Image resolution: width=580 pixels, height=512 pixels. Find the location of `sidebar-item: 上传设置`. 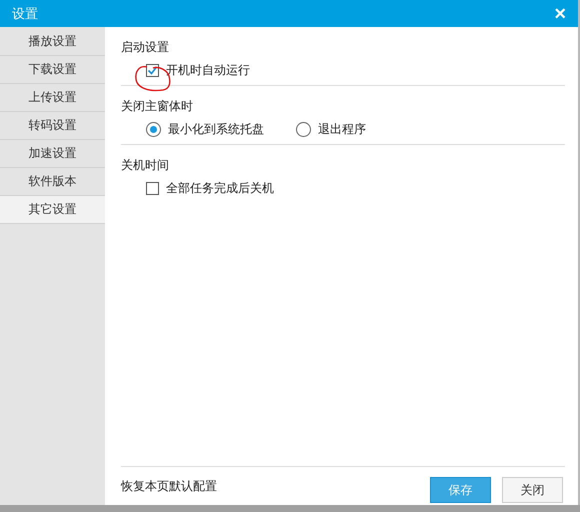

sidebar-item: 上传设置 is located at coordinates (52, 98).